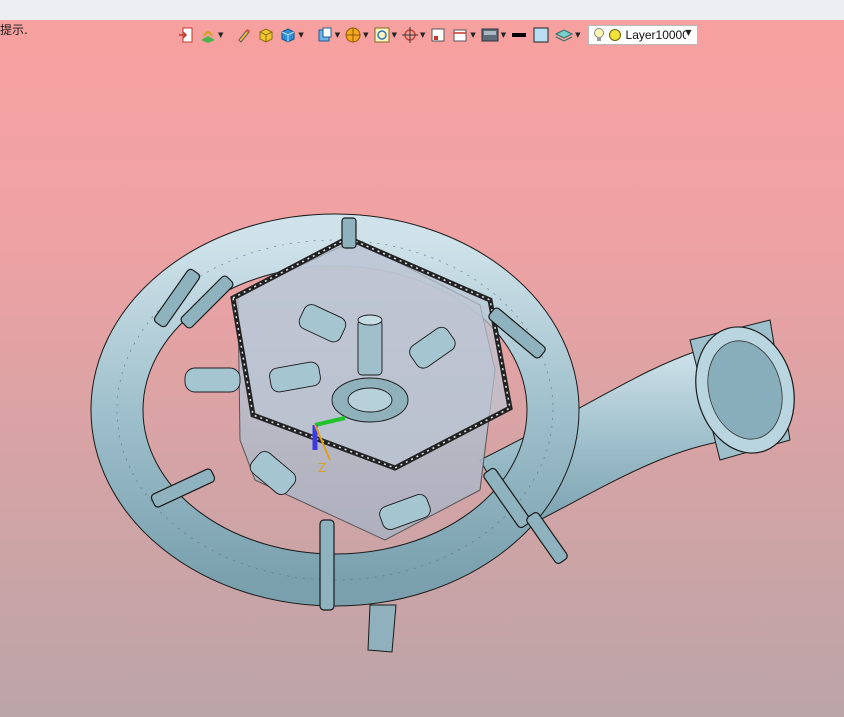 The height and width of the screenshot is (717, 844). I want to click on layer-select: Layer10000 ▼, so click(642, 35).